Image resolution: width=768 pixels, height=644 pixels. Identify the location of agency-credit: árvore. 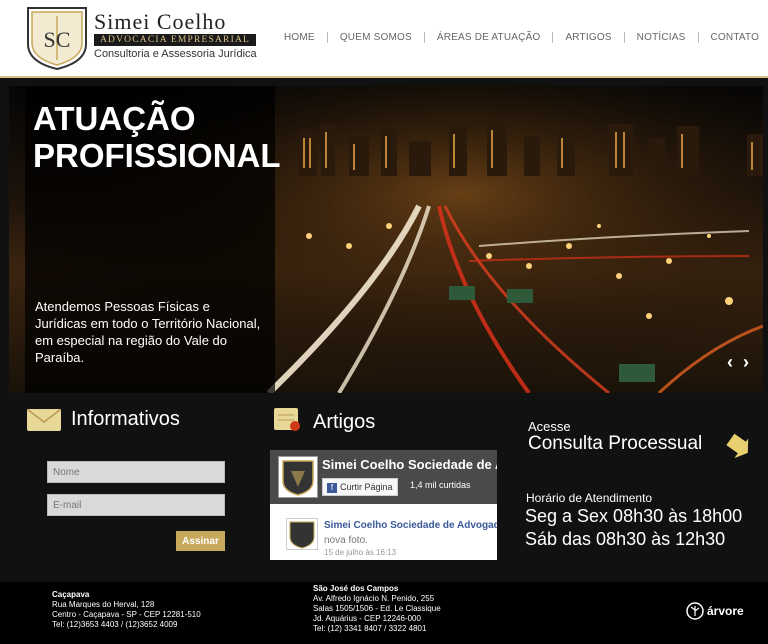
(715, 611).